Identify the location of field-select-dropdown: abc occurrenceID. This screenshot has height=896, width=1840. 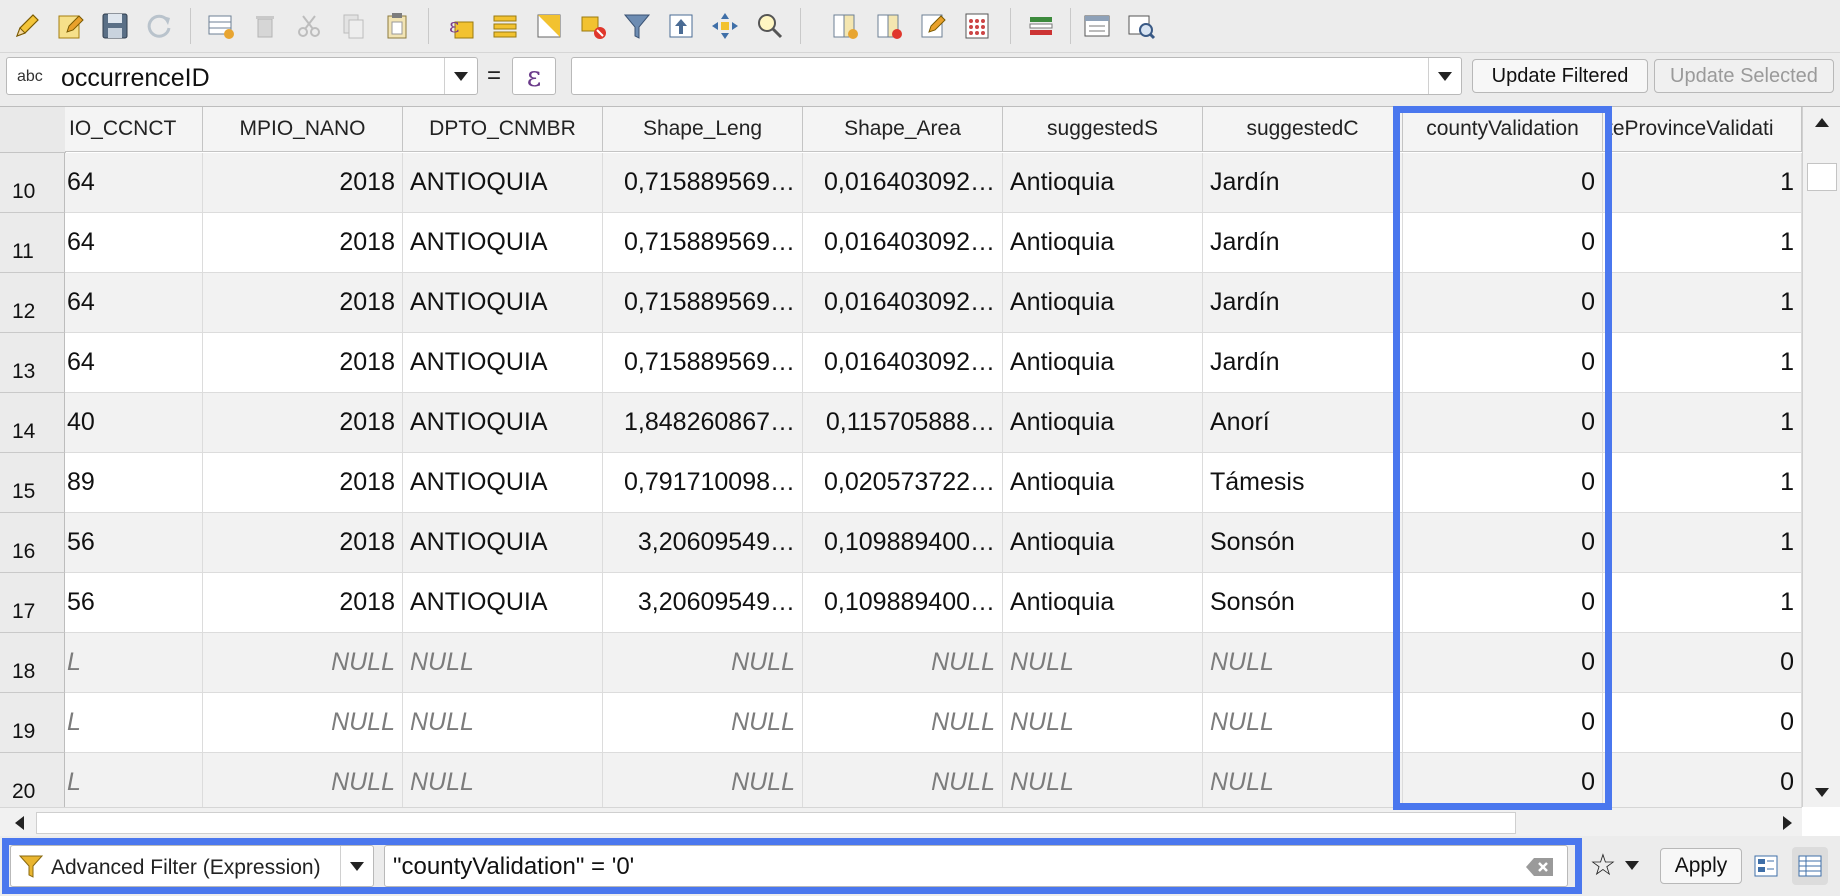
(242, 76).